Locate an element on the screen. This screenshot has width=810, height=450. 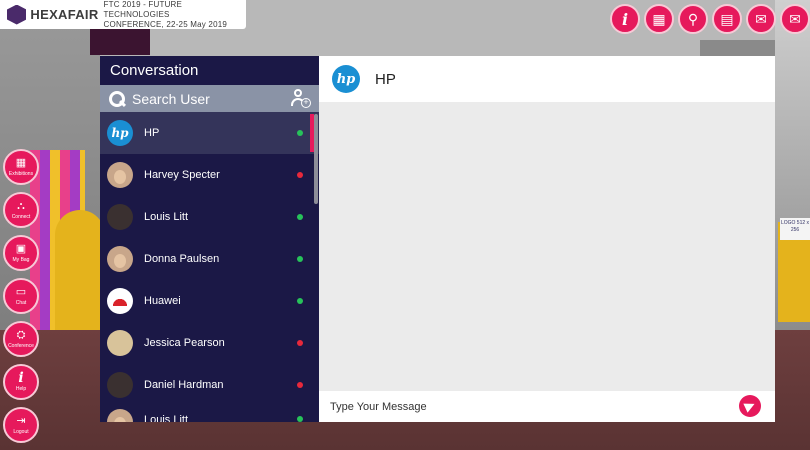
contact-name: Jessica Pearson is located at coordinates (184, 343).